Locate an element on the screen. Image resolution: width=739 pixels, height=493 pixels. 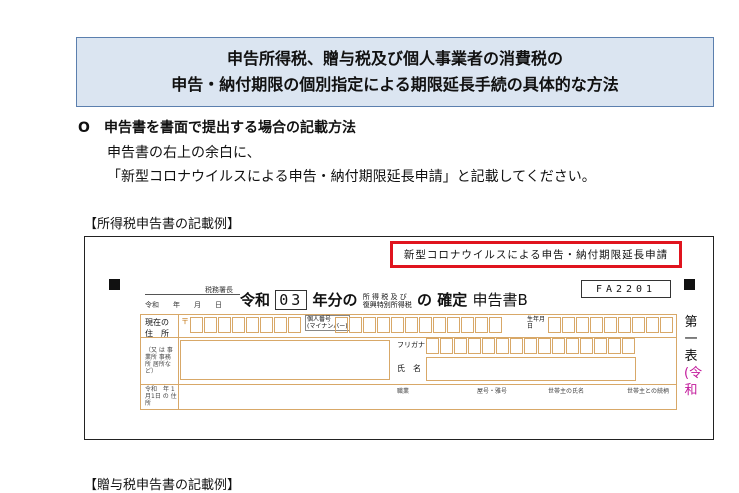
section-heading-text: 申告書を書面で提出する場合の記載方法 is located at coordinates (230, 128).